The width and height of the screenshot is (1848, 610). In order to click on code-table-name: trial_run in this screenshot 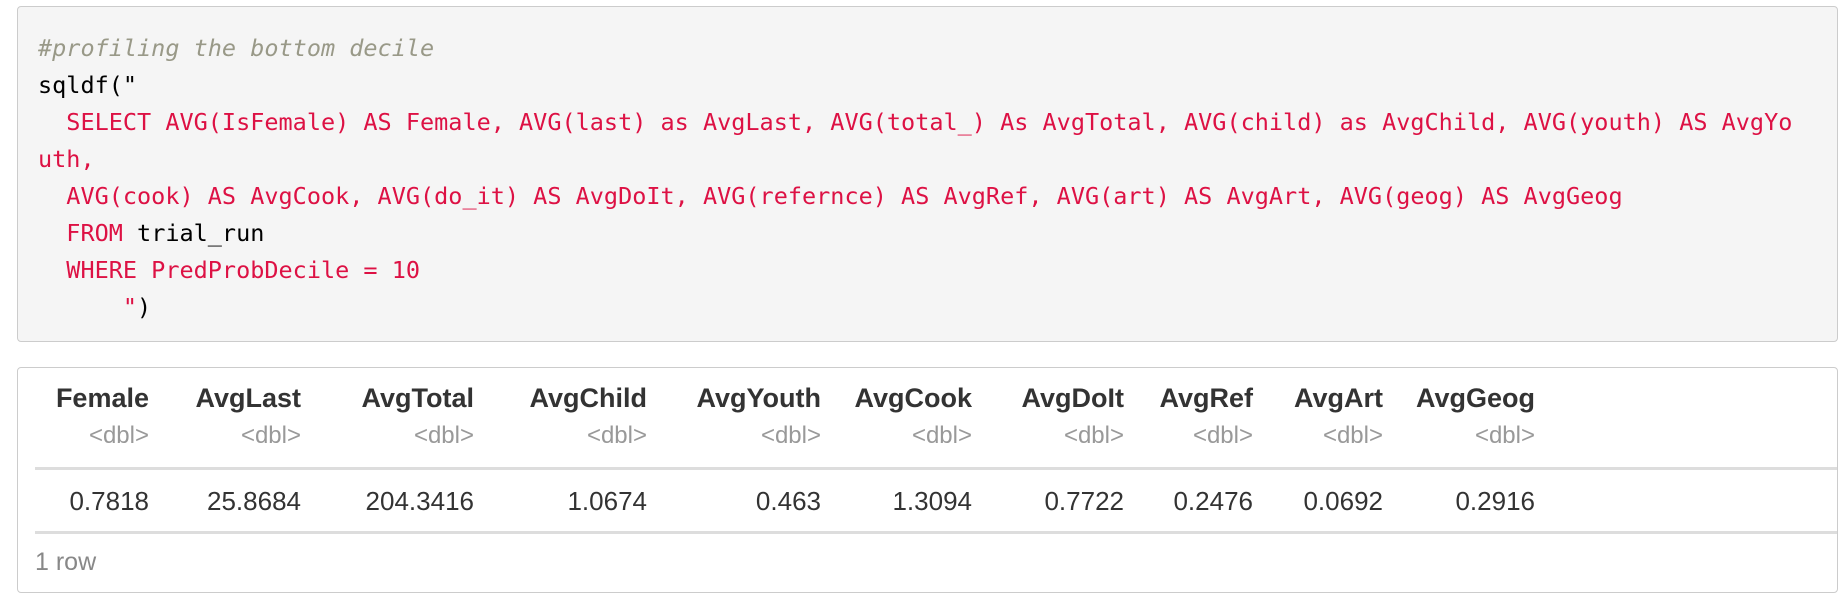, I will do `click(201, 233)`.